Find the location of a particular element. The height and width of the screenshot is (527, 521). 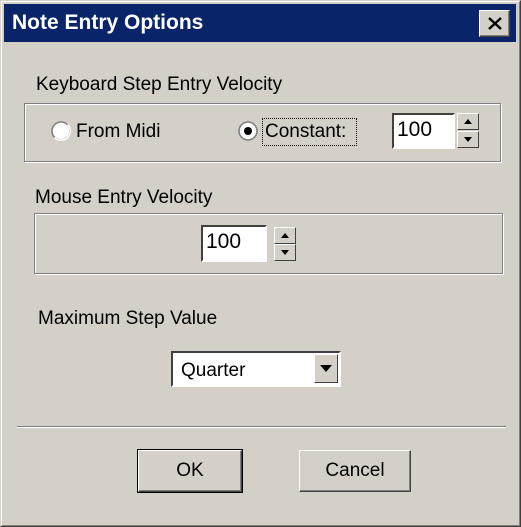

dialog-title: Note Entry Options is located at coordinates (108, 22).